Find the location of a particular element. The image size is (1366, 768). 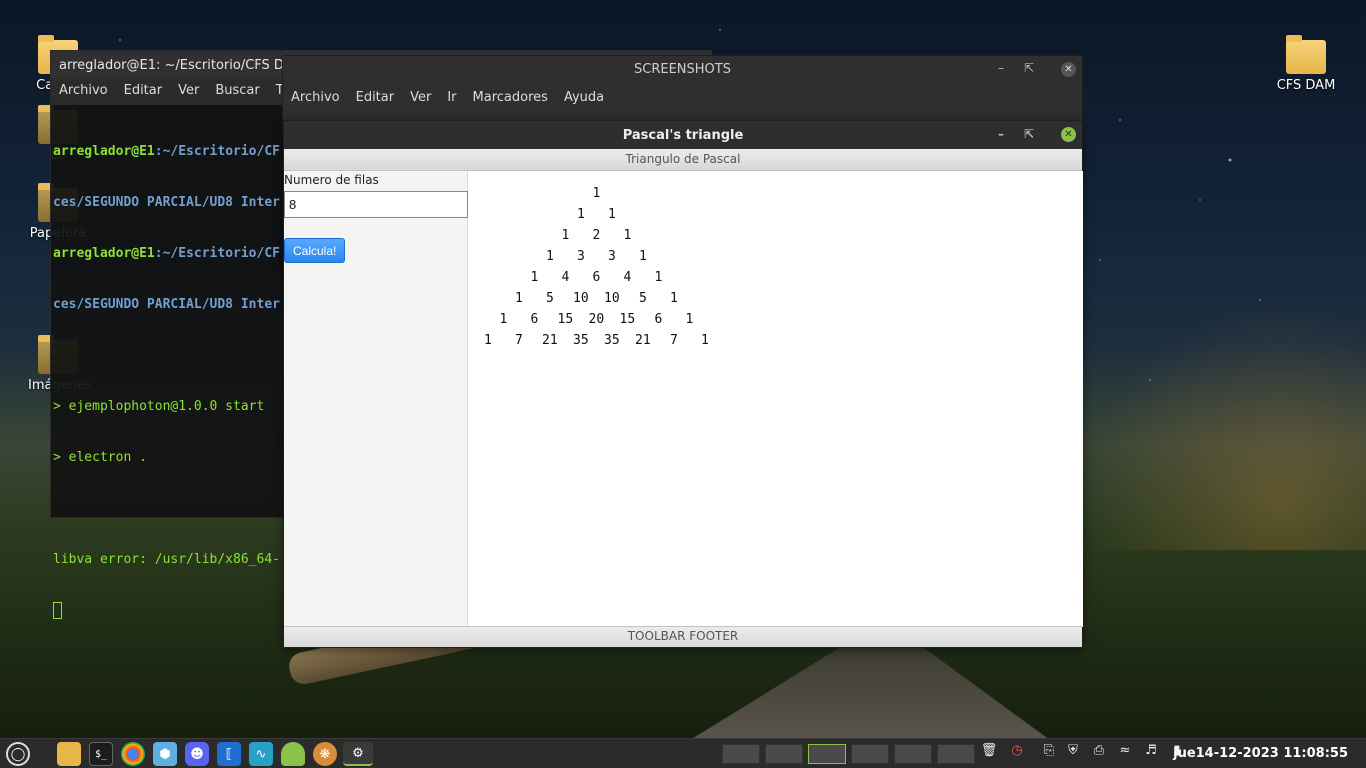

menu-ir: Ir is located at coordinates (451, 99).